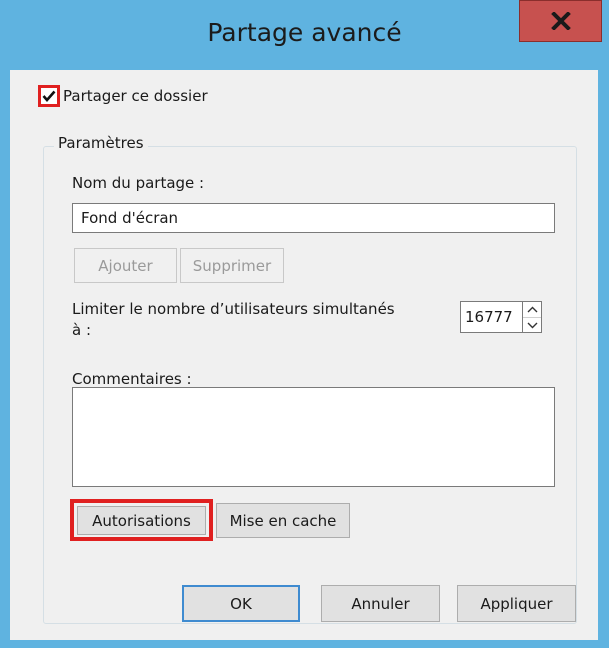 The width and height of the screenshot is (609, 648). What do you see at coordinates (232, 265) in the screenshot?
I see `remove-button: Supprimer` at bounding box center [232, 265].